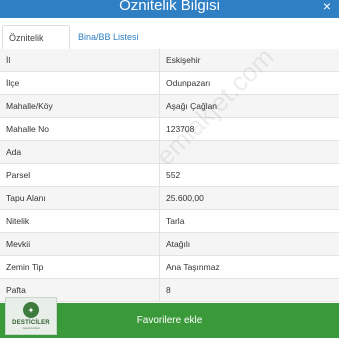 This screenshot has width=339, height=338. I want to click on close-icon: ×, so click(327, 7).